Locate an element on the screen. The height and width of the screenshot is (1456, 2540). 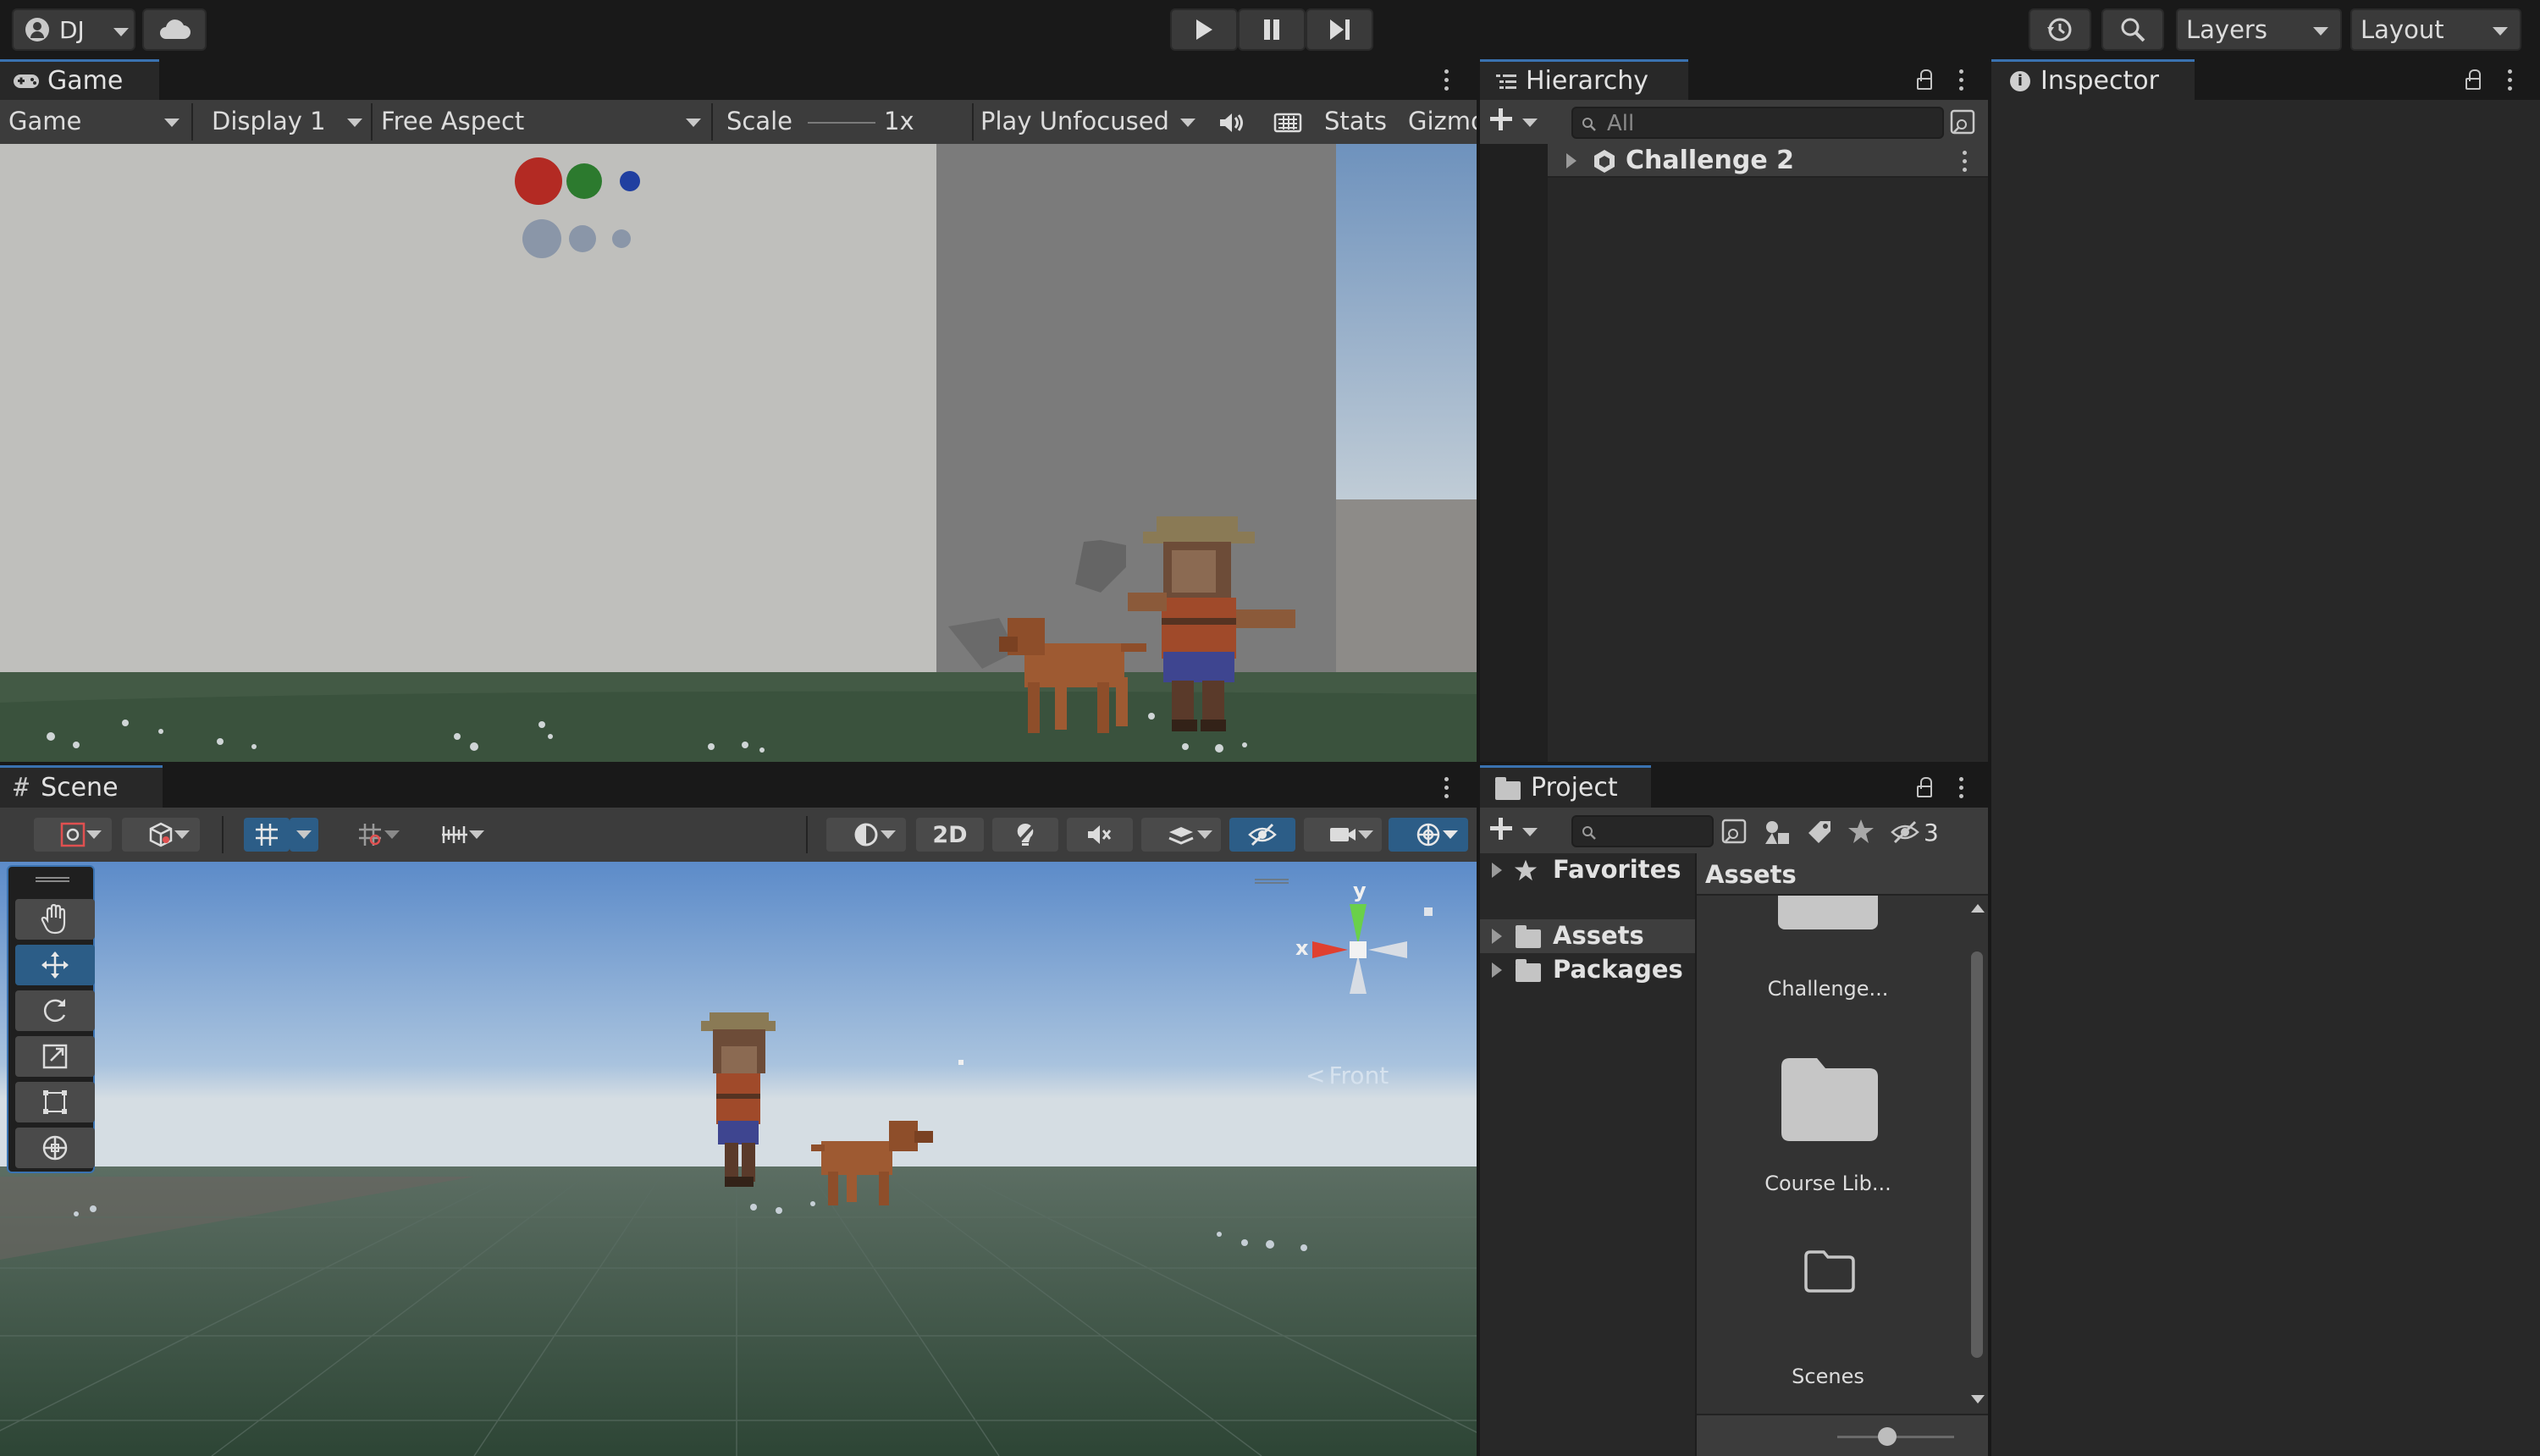
create-asset-button is located at coordinates (1515, 831).